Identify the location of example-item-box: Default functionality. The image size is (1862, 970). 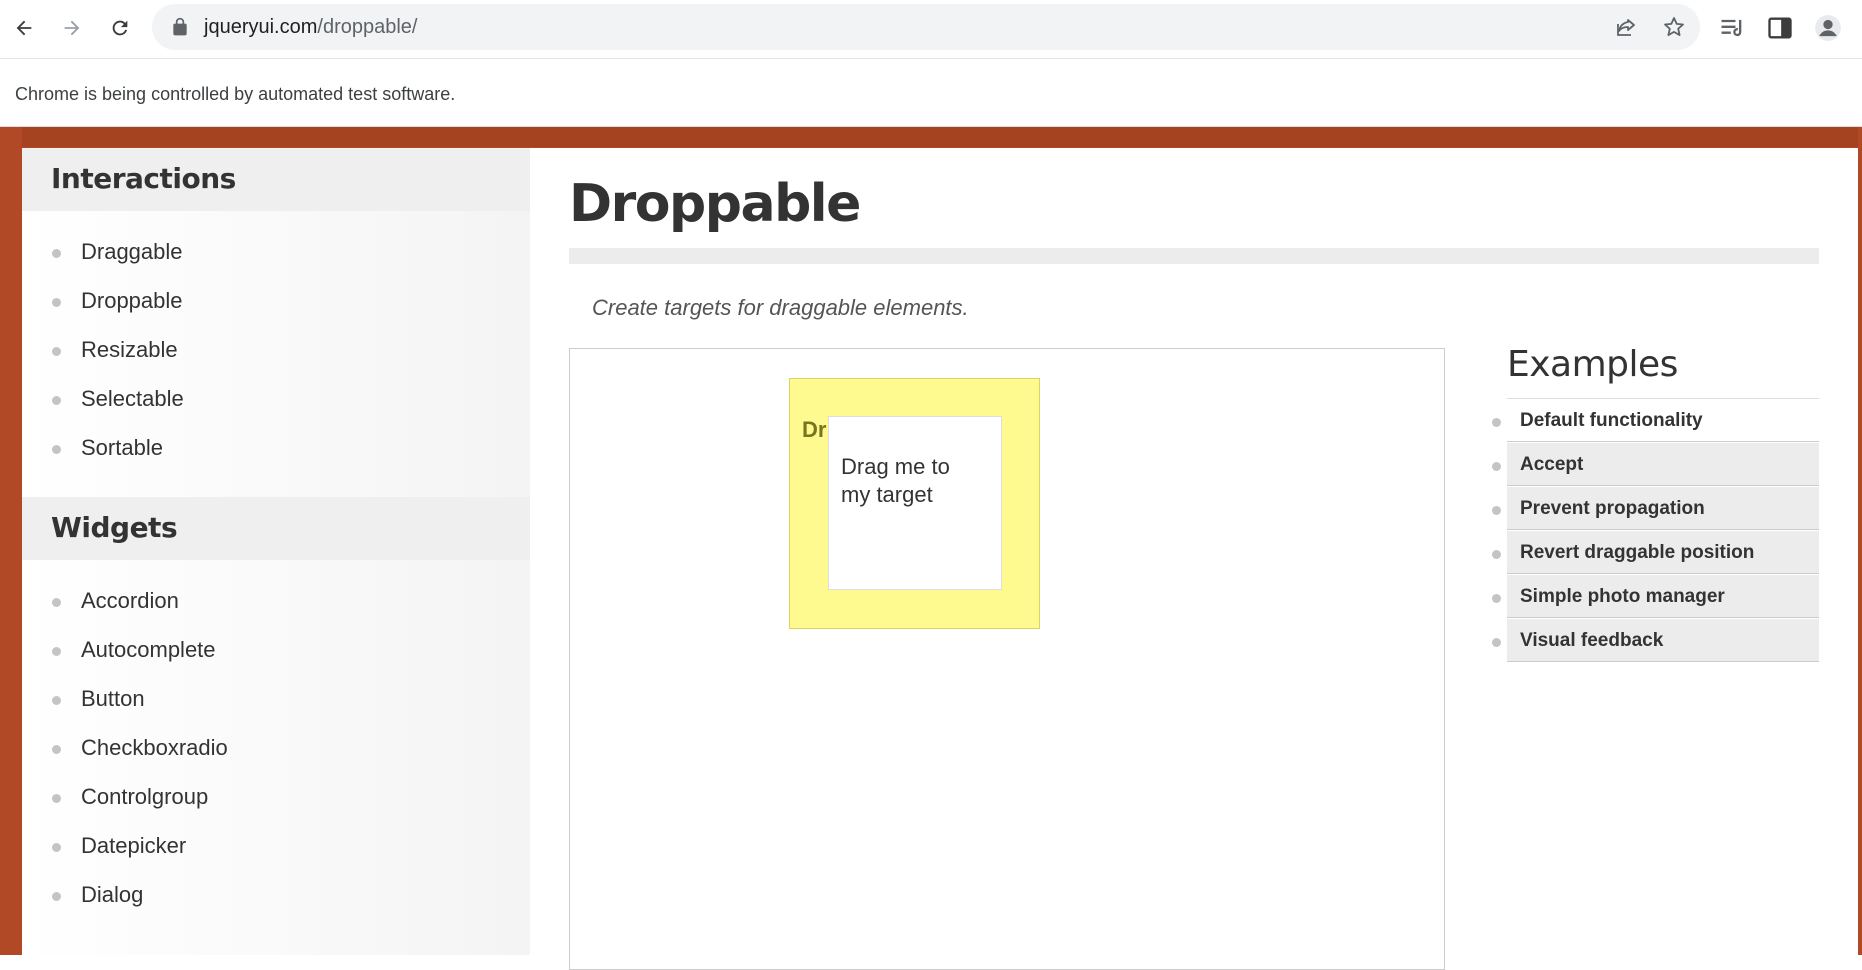
(1663, 420).